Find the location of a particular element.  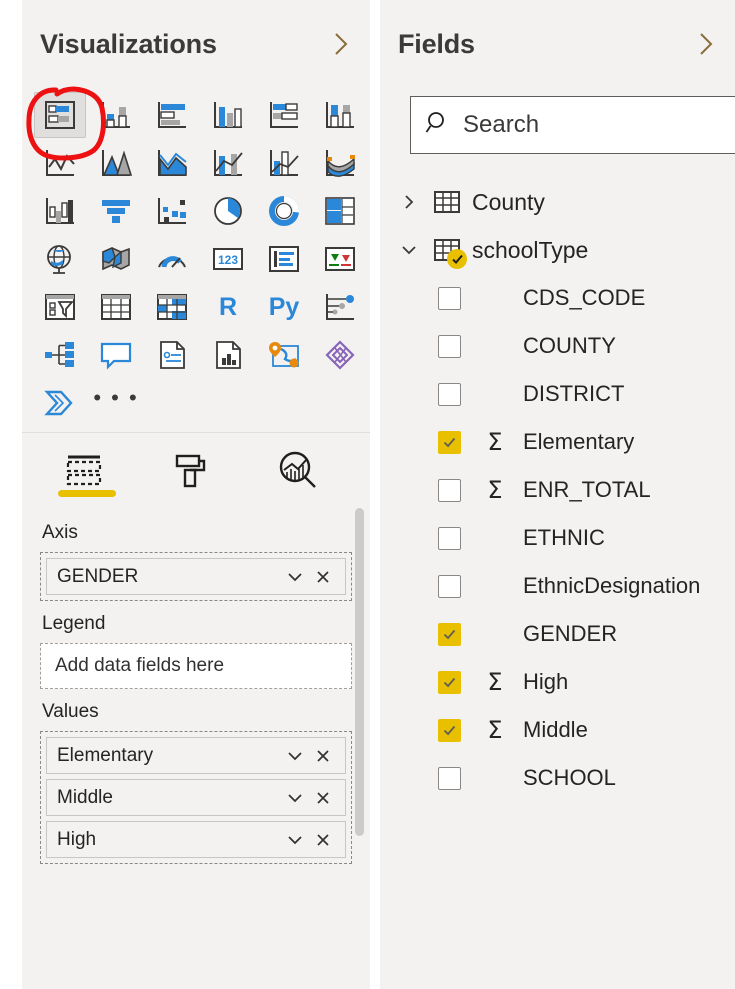

waterfall-chart-icon is located at coordinates (60, 211).